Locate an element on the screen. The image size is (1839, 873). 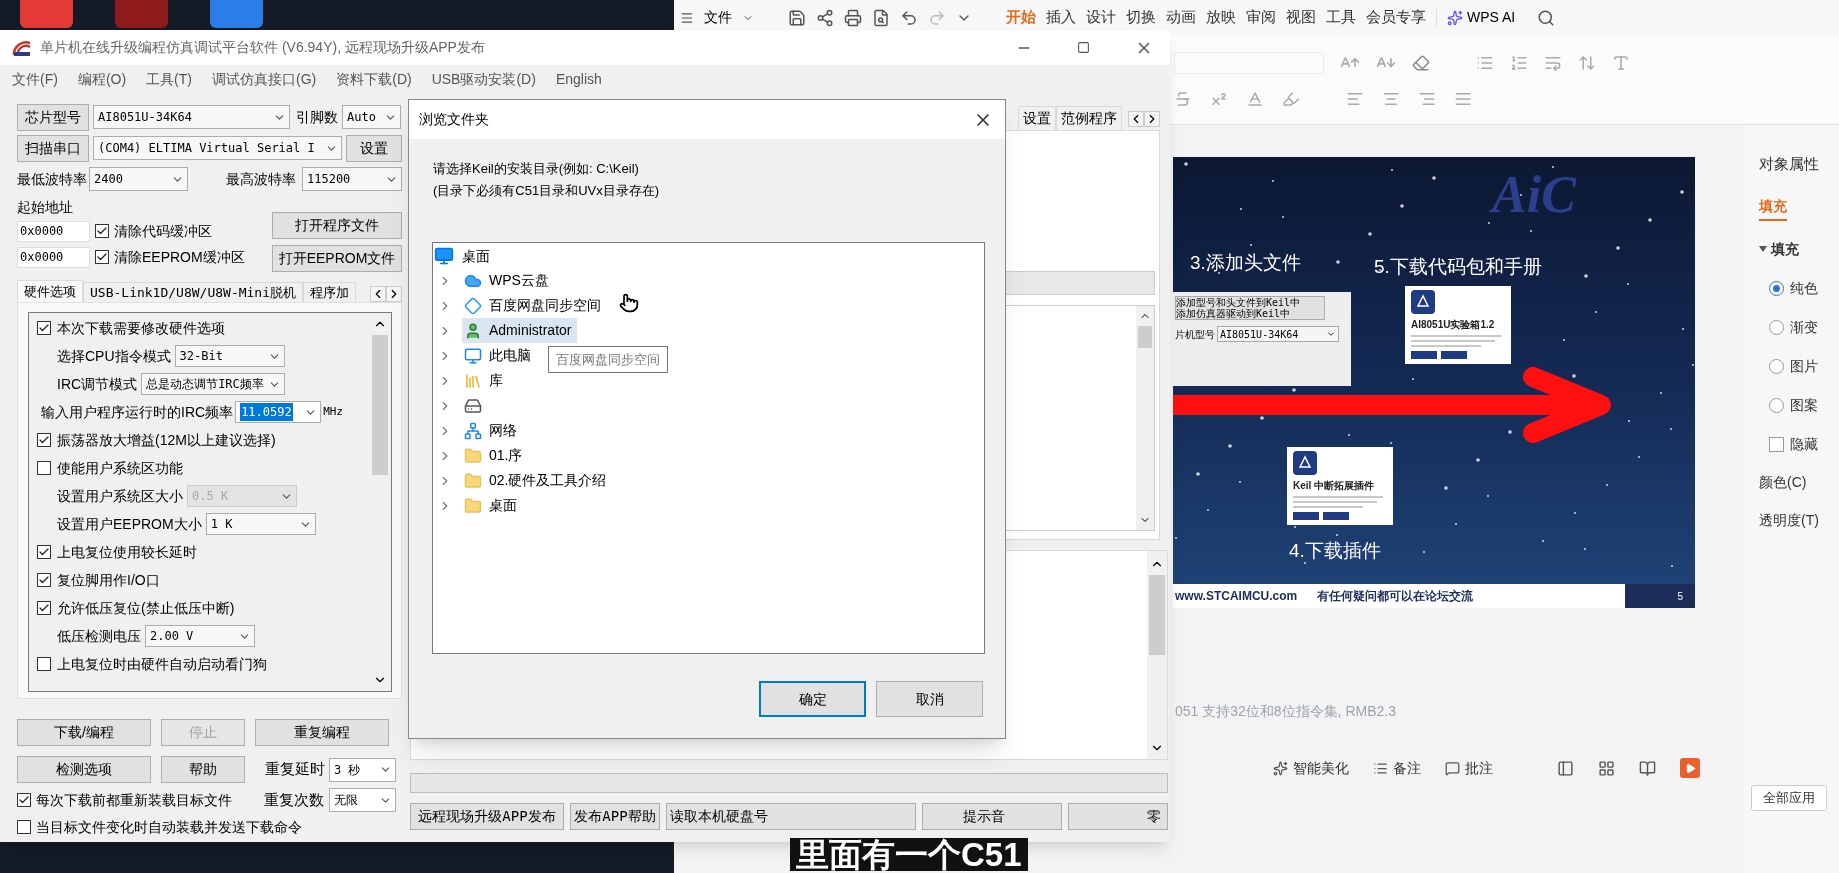
tree-item: 网络 is located at coordinates (492, 430).